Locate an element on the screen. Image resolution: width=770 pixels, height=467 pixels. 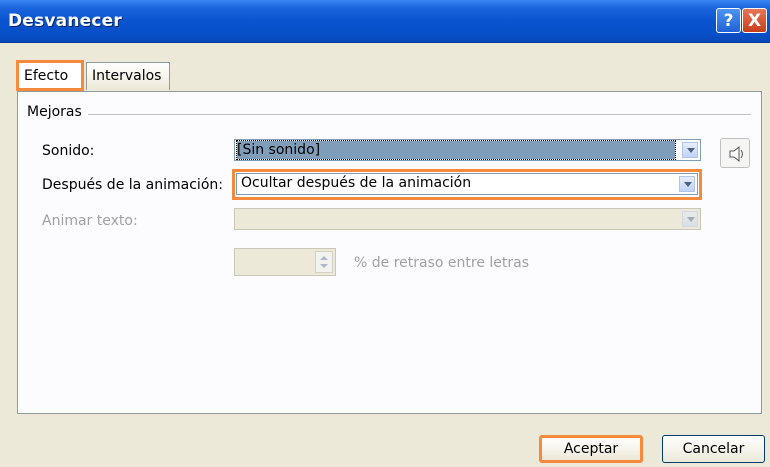
ok-button: Aceptar is located at coordinates (591, 449).